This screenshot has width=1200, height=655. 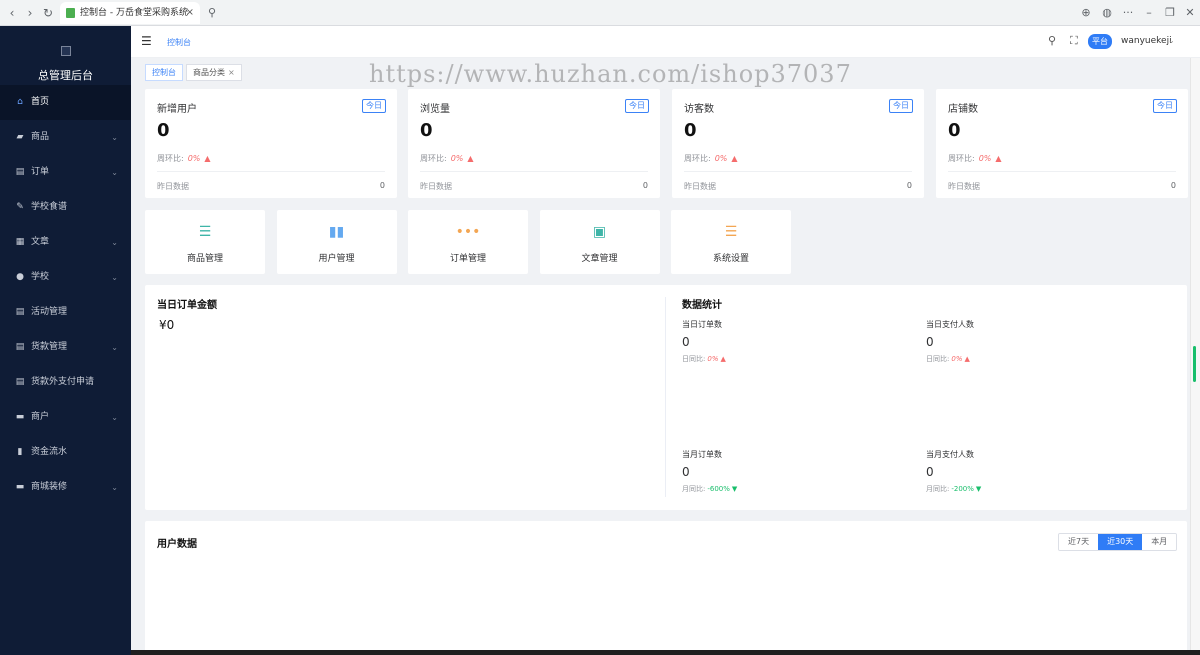 What do you see at coordinates (170, 158) in the screenshot?
I see `week-compare-label: 周环比:` at bounding box center [170, 158].